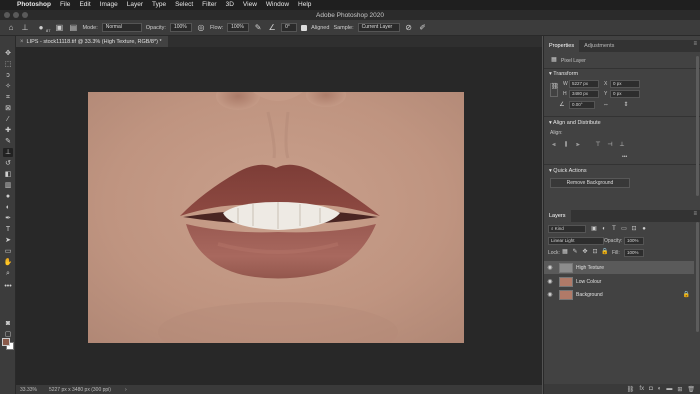 Image resolution: width=700 pixels, height=394 pixels. What do you see at coordinates (201, 28) in the screenshot?
I see `pressure-opacity-icon: ◎` at bounding box center [201, 28].